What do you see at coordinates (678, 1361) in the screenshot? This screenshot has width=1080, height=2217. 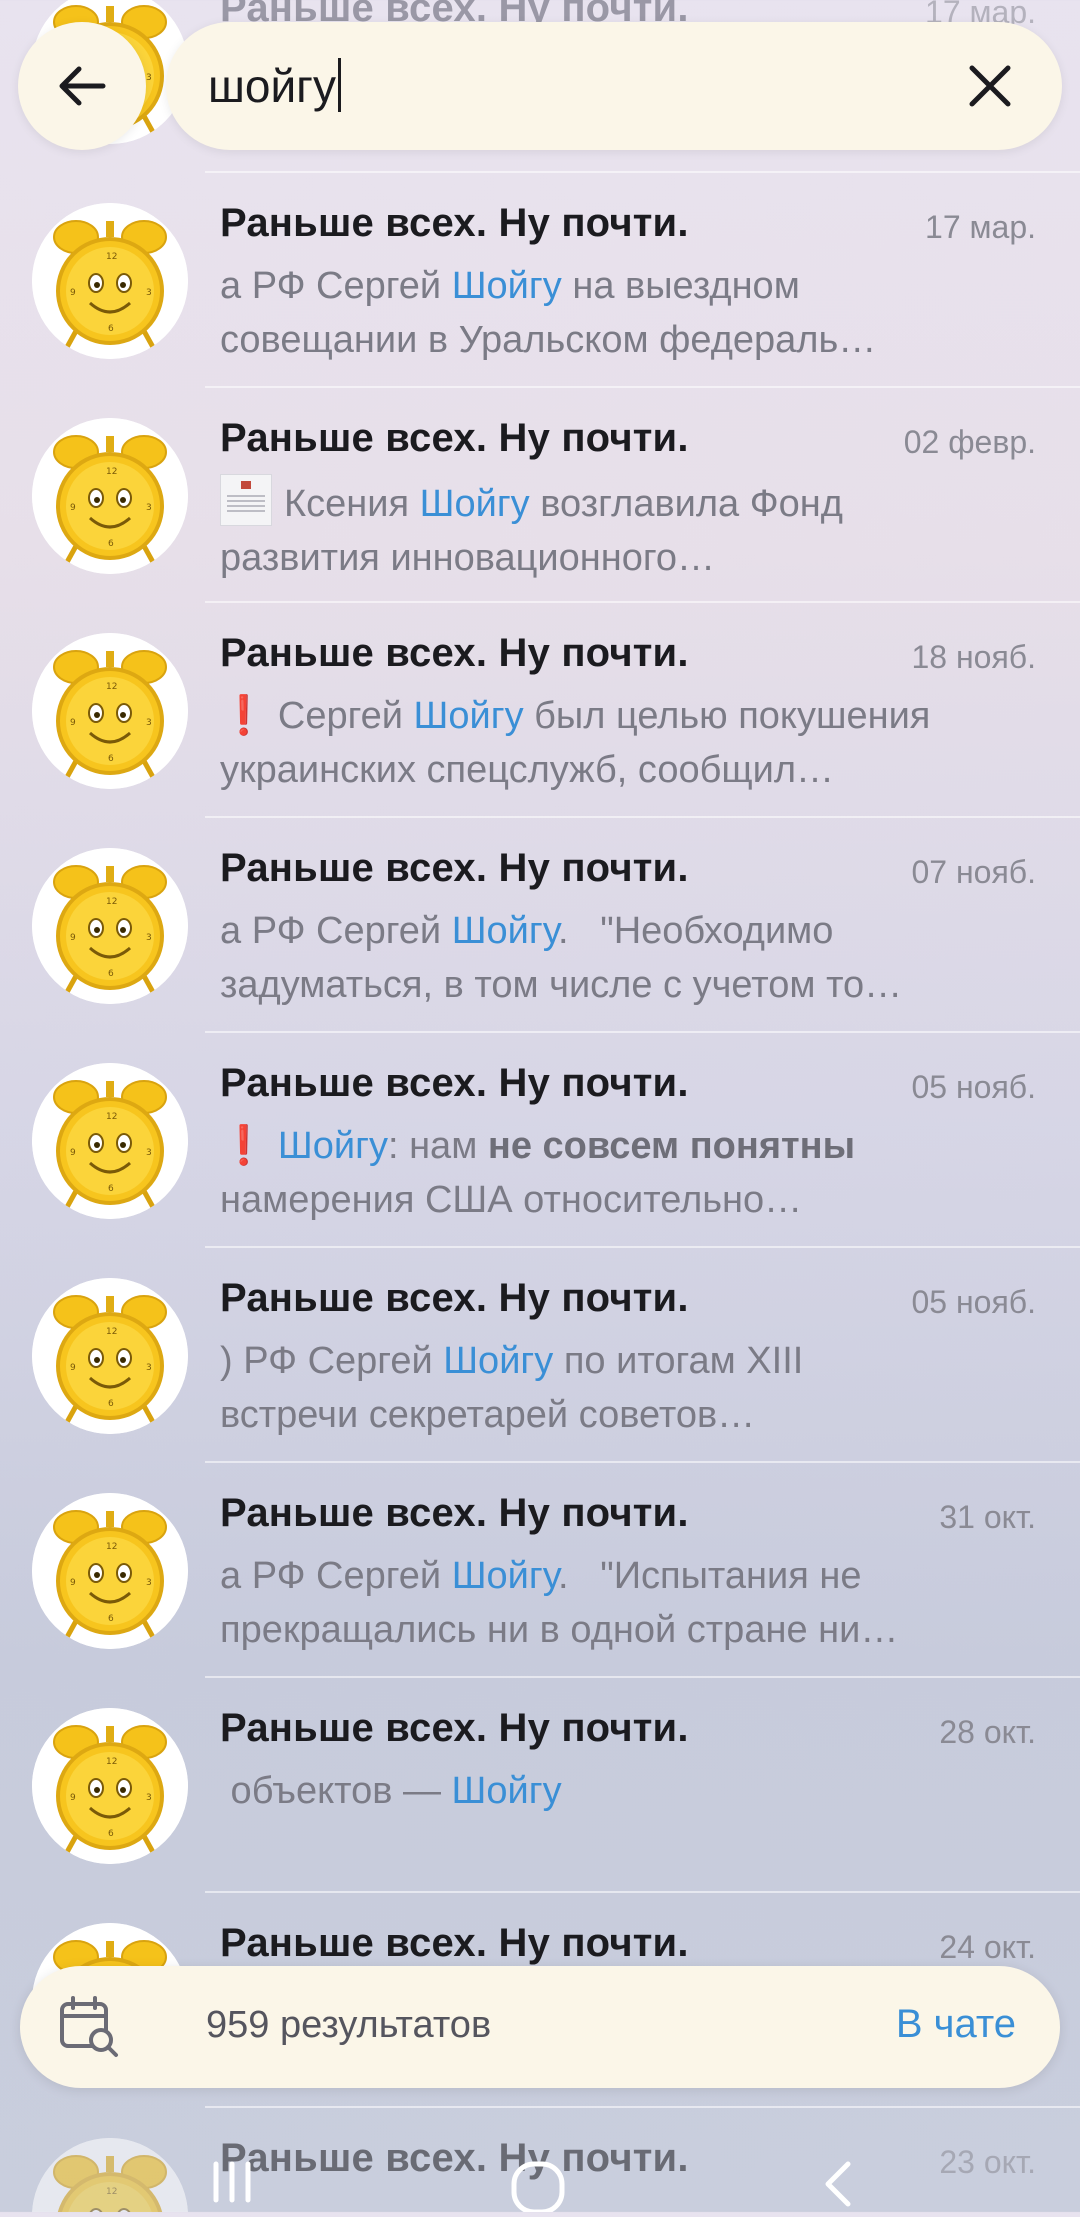 I see `snippet-text: по итогам XIII` at bounding box center [678, 1361].